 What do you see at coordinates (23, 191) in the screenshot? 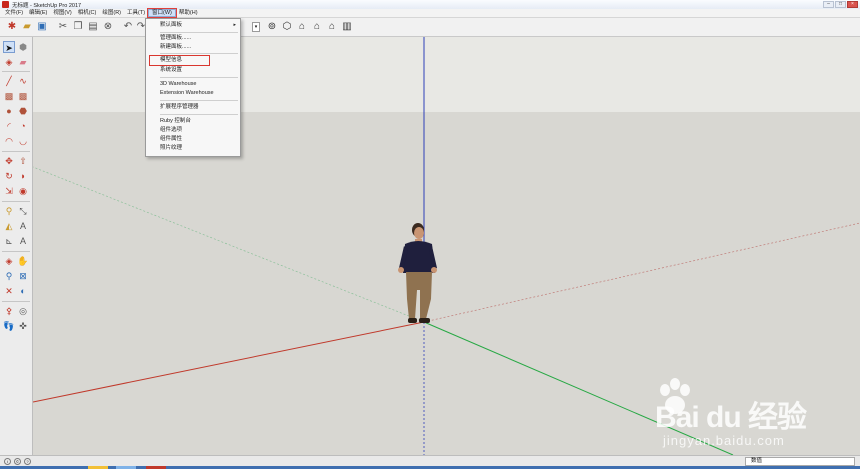
I see `offset-icon: ◉` at bounding box center [23, 191].